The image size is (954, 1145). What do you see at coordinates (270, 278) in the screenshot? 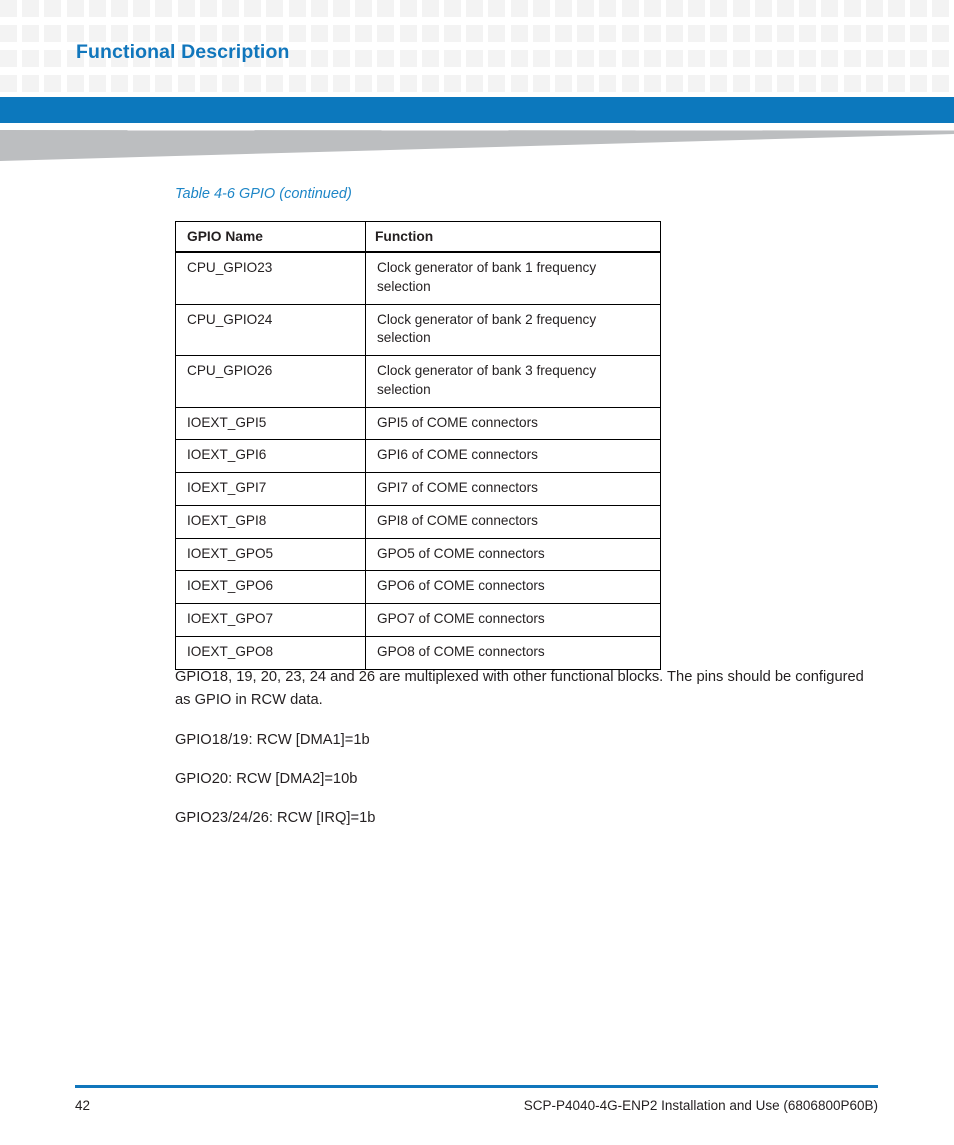
I see `cell-gpio-name: CPU_GPIO23` at bounding box center [270, 278].